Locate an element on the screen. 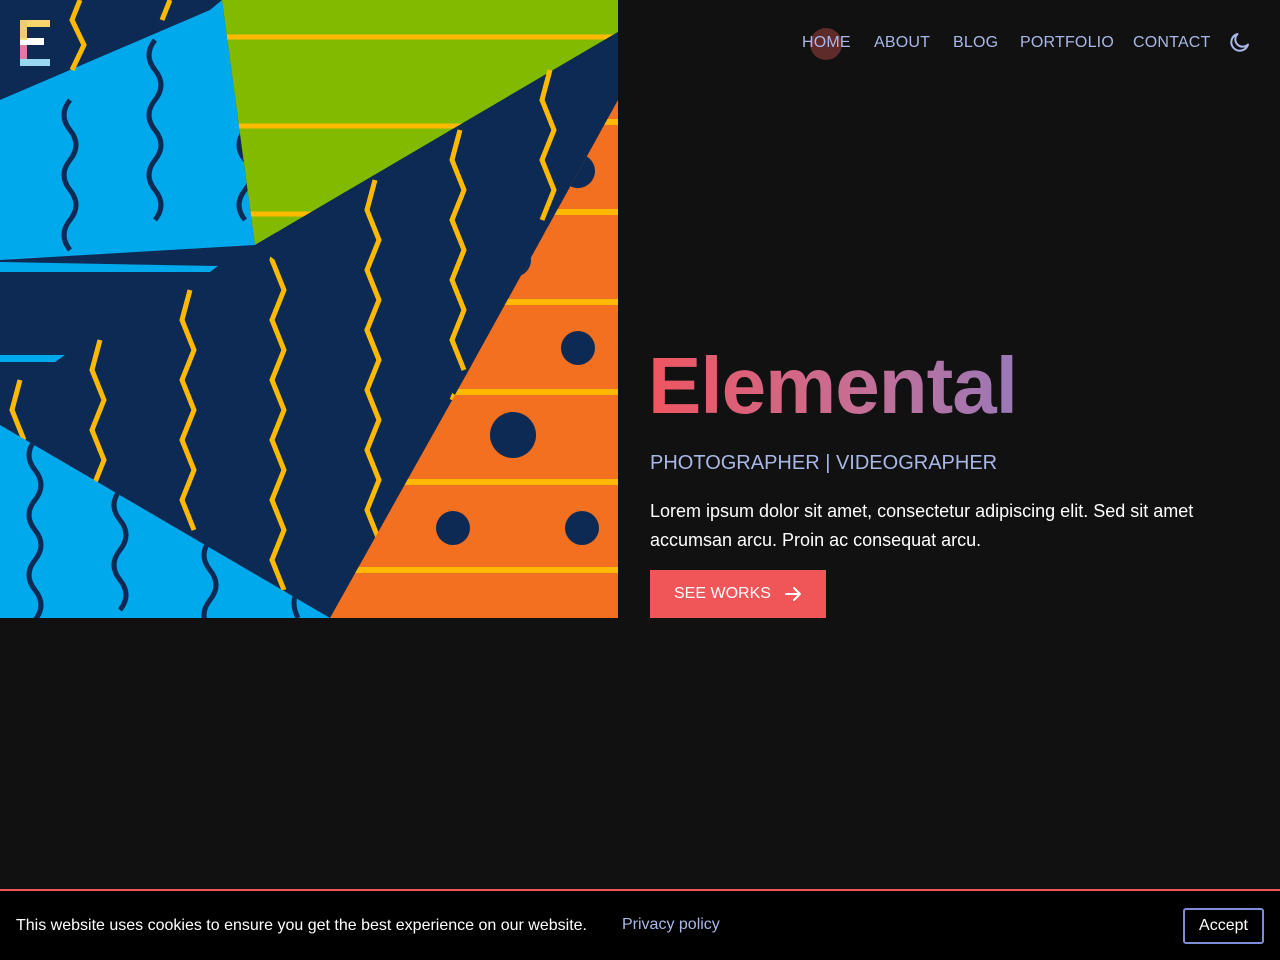 This screenshot has width=1280, height=960. nav-item-contact: CONTACT is located at coordinates (1172, 43).